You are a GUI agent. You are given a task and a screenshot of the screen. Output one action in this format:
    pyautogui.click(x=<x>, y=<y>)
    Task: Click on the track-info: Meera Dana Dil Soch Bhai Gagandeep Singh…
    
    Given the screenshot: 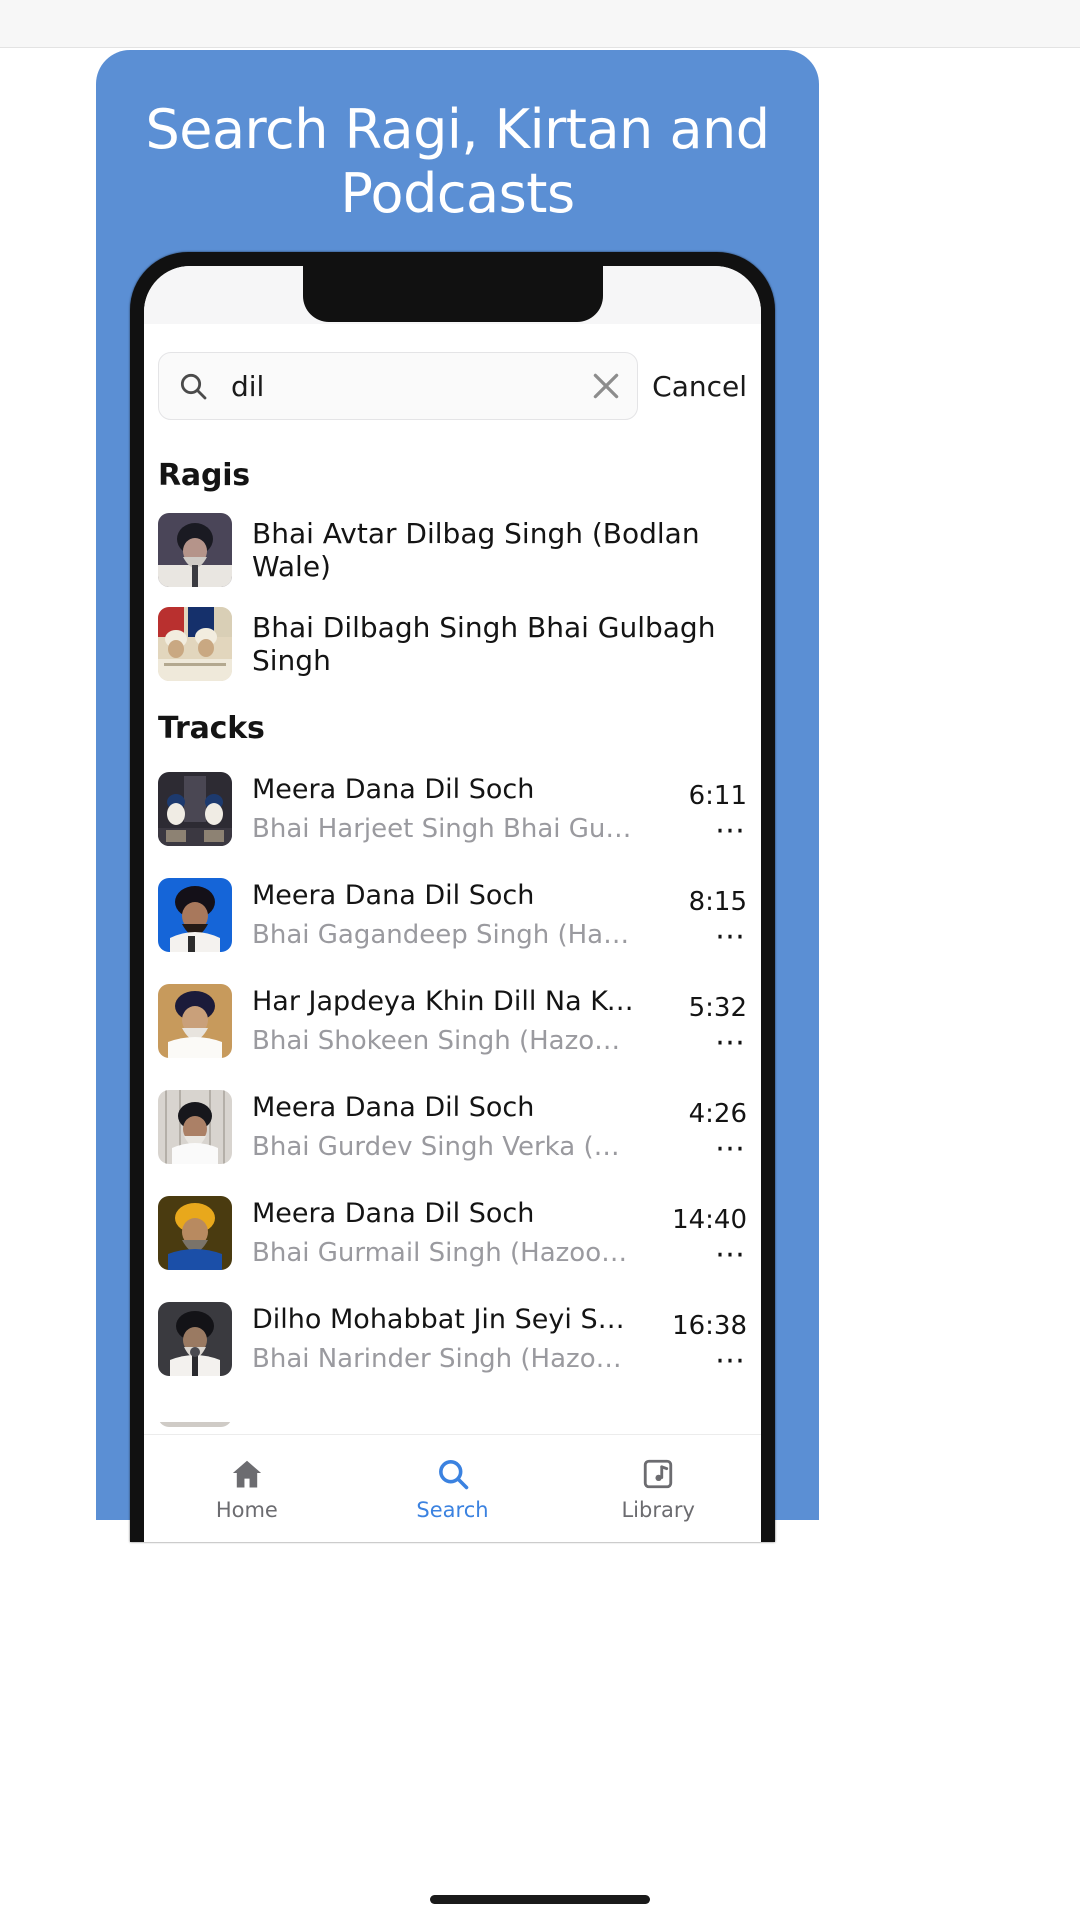 What is the action you would take?
    pyautogui.click(x=443, y=915)
    